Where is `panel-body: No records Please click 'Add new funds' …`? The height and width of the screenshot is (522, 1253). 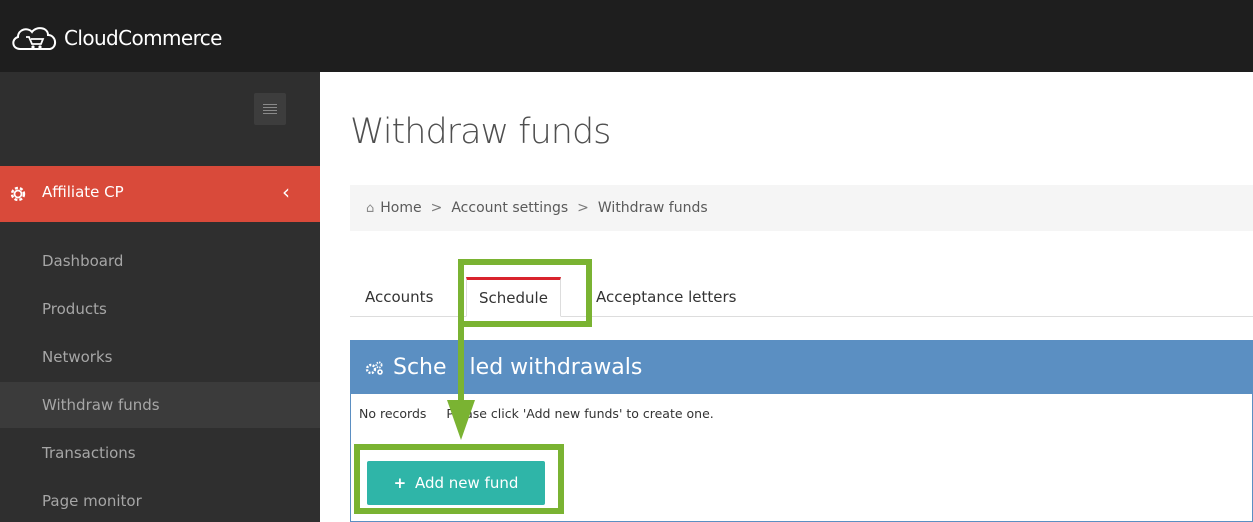
panel-body: No records Please click 'Add new funds' … is located at coordinates (801, 413).